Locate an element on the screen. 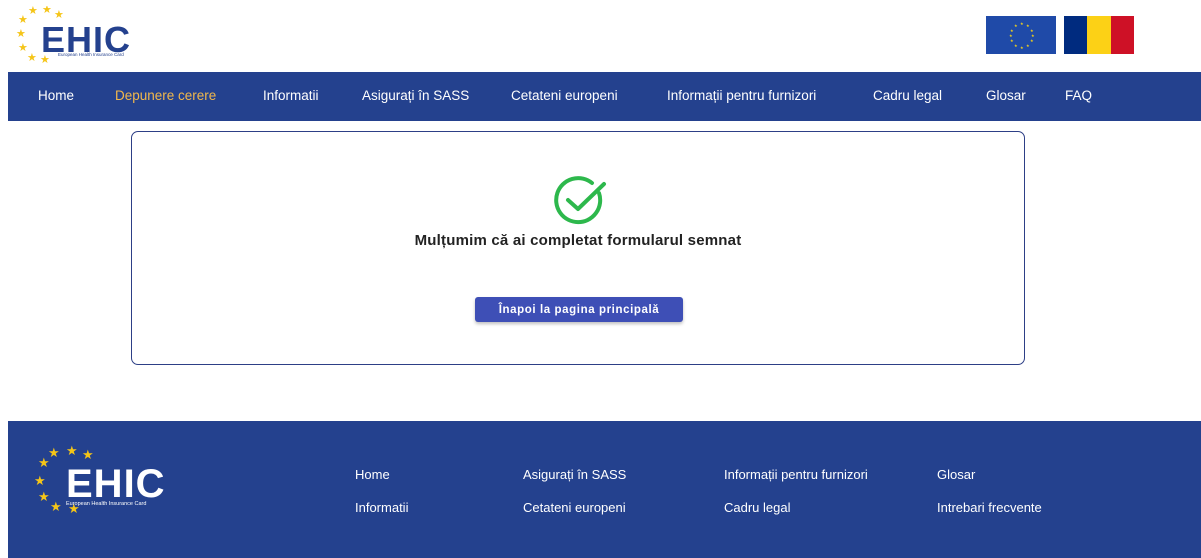 Image resolution: width=1201 pixels, height=558 pixels. eu-flag-icon: ★ ★ ★ ★ ★ ★ ★ ★ ★ ★ ★ ★ is located at coordinates (1021, 35).